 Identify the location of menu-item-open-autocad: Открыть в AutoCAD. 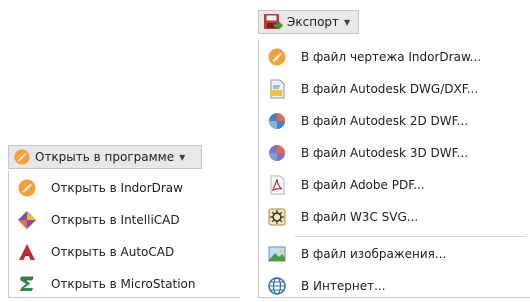
(124, 252).